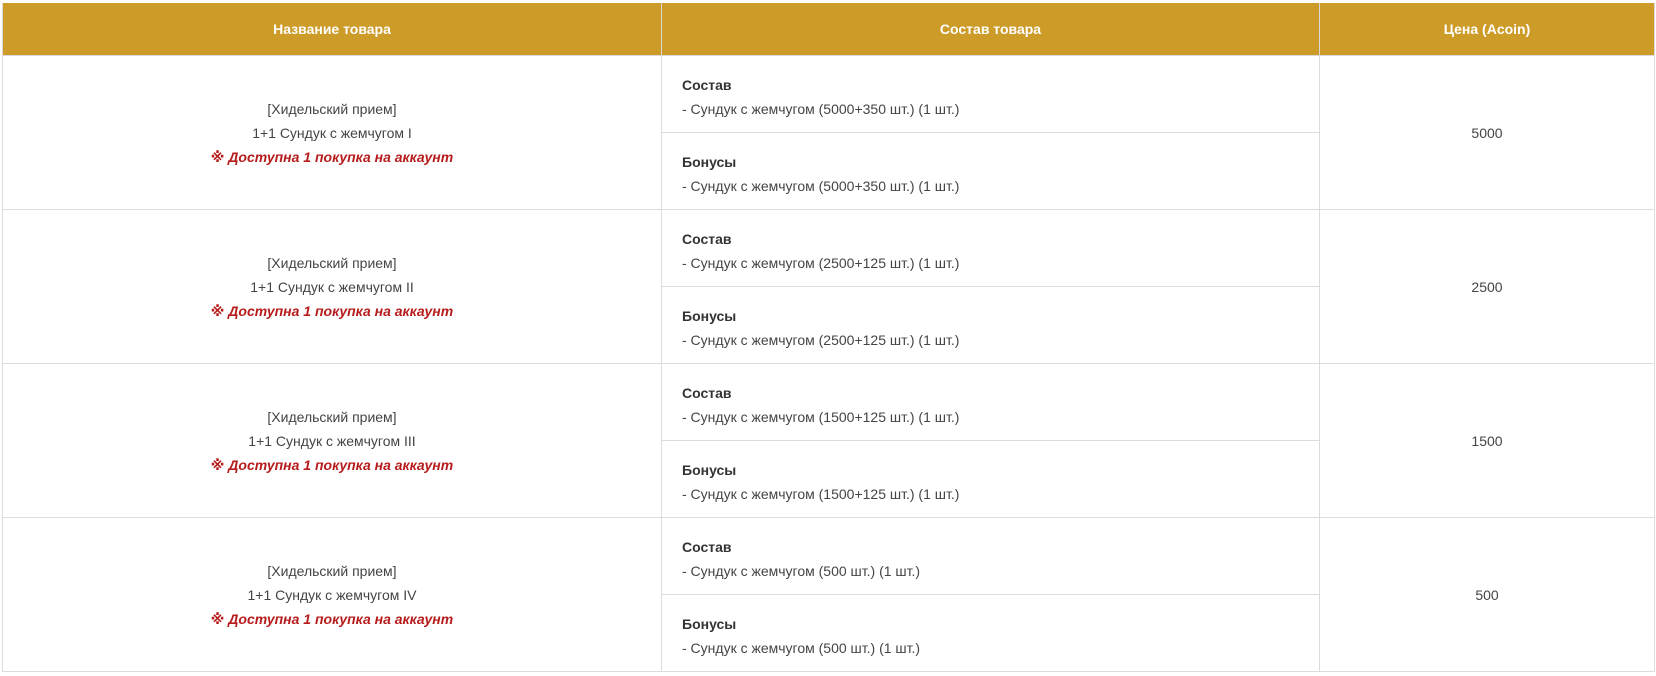 This screenshot has width=1656, height=676. Describe the element at coordinates (990, 29) in the screenshot. I see `column-header-contents: Состав товара` at that location.